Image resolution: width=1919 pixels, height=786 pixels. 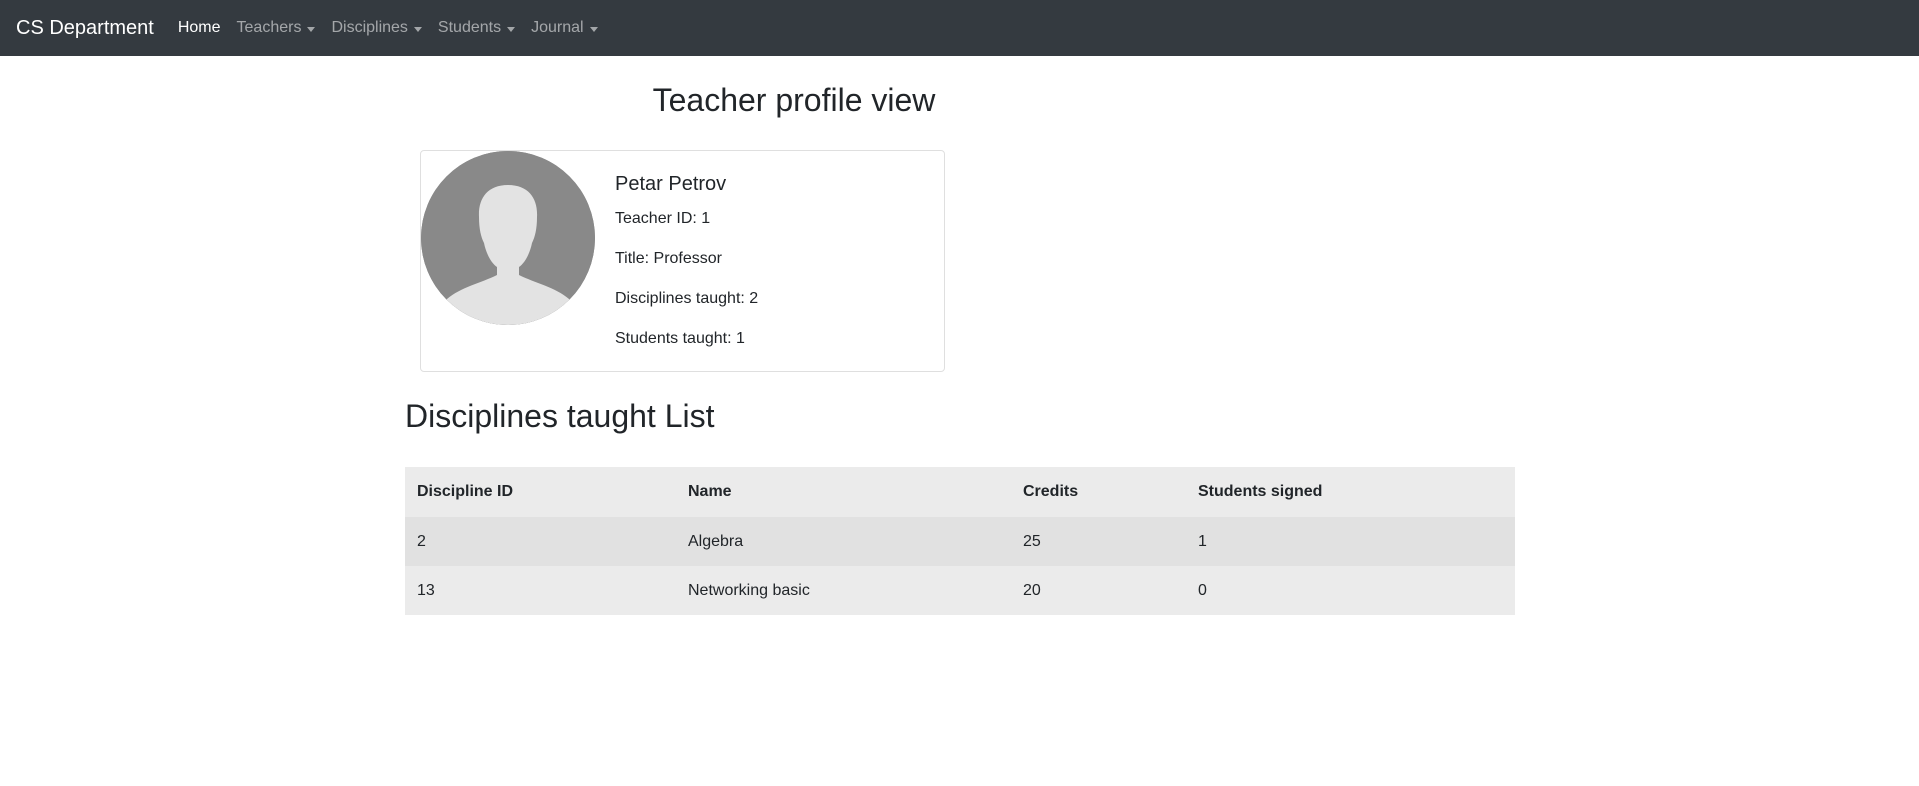 What do you see at coordinates (1032, 541) in the screenshot?
I see `cell-credits: 25` at bounding box center [1032, 541].